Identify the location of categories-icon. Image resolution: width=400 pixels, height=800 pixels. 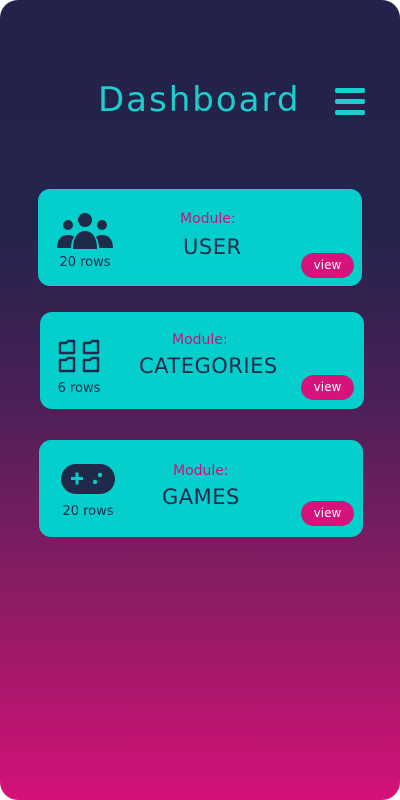
(79, 356).